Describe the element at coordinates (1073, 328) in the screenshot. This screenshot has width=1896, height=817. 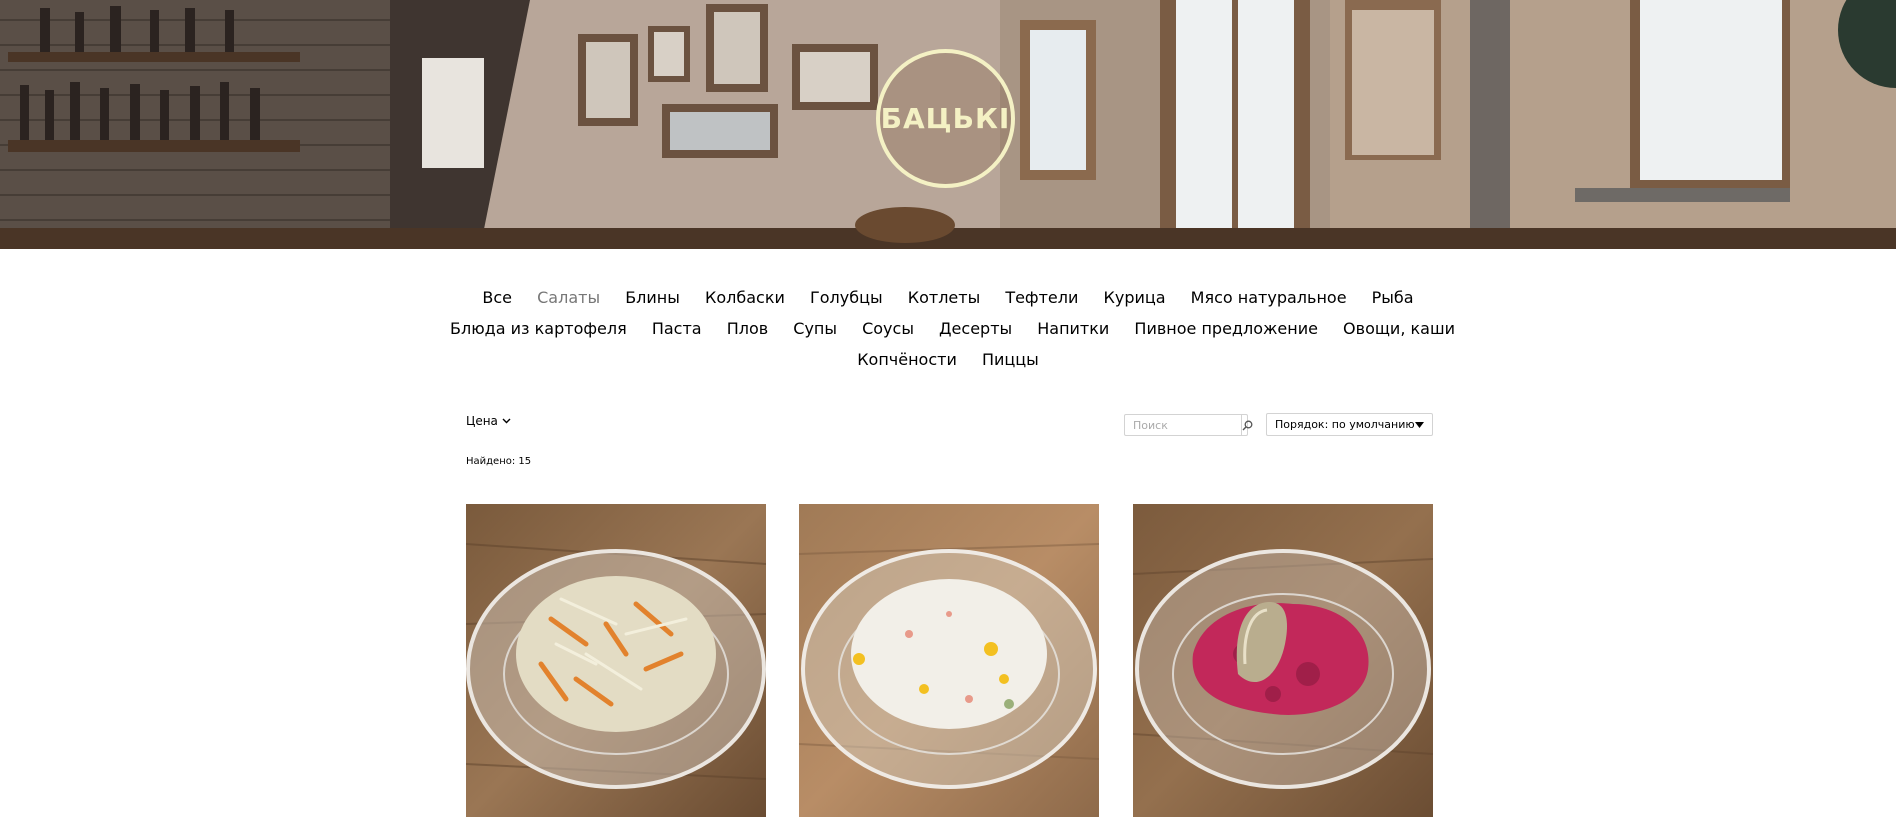
I see `category-drinks: Напитки` at that location.